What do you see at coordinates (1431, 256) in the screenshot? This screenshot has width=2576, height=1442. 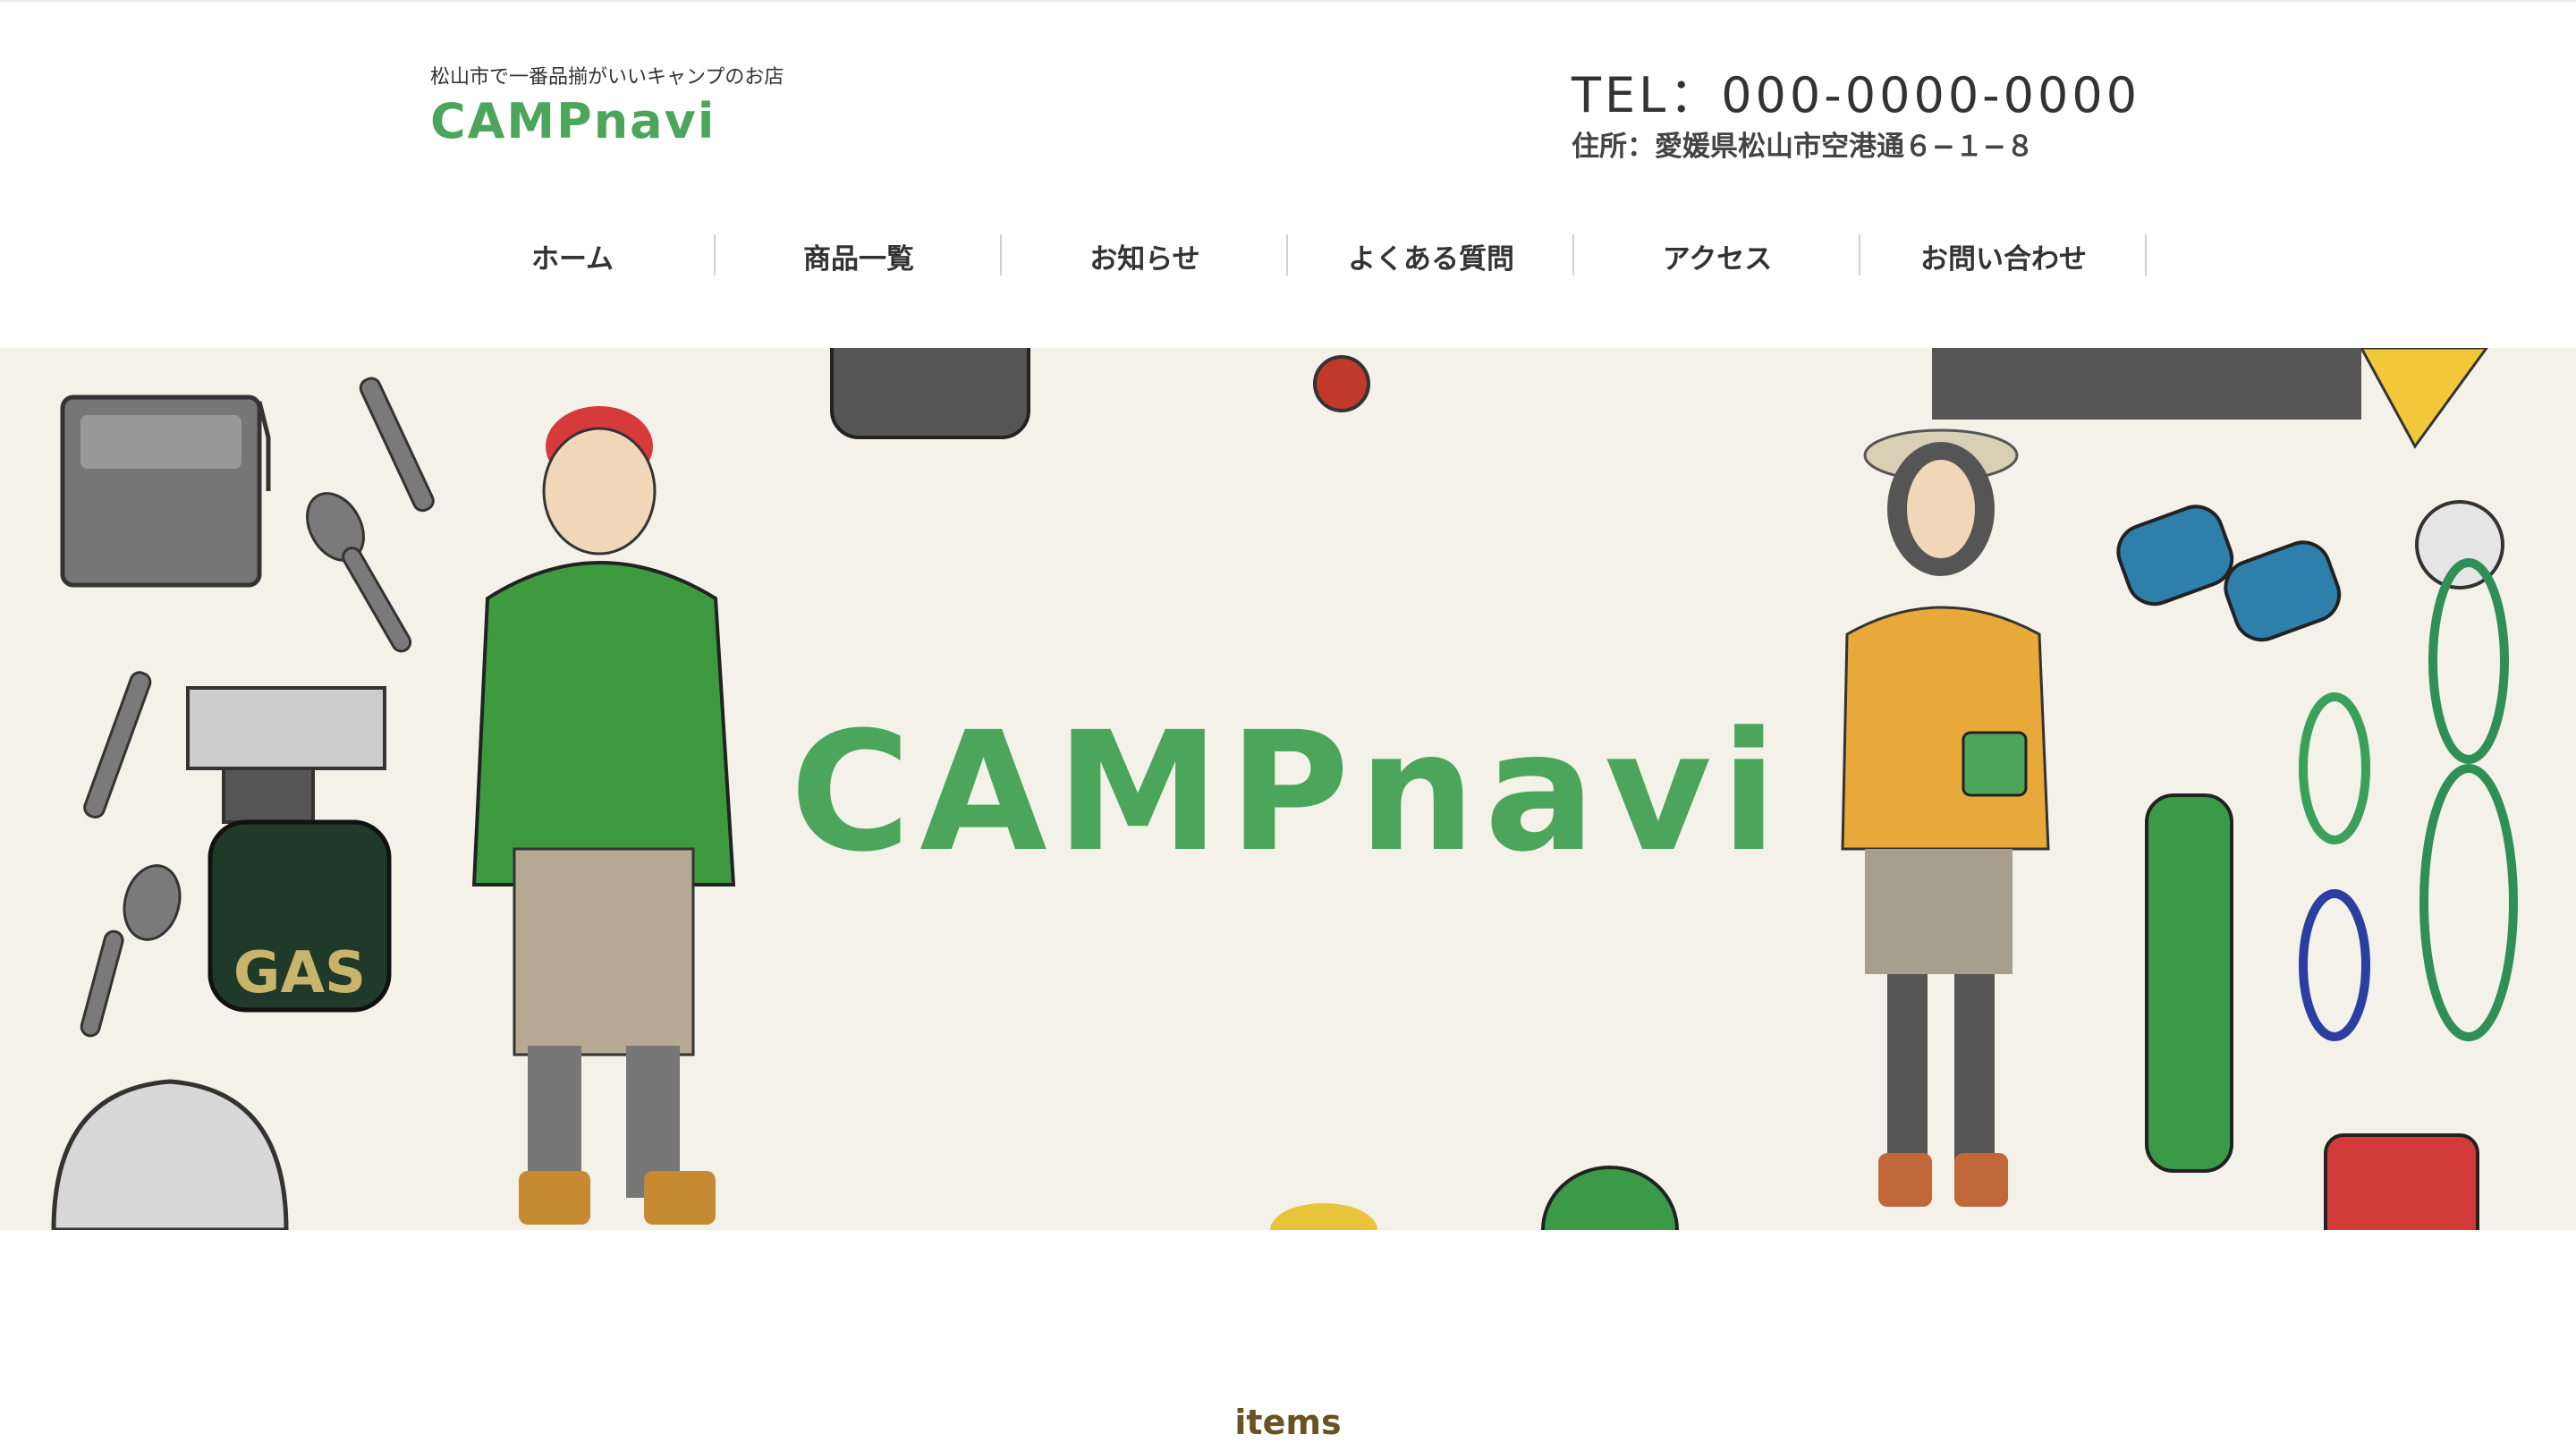 I see `nav-item-faq: よくある質問` at bounding box center [1431, 256].